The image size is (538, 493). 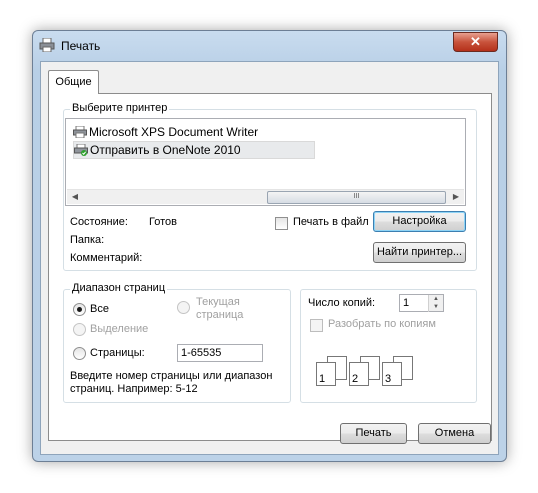 I want to click on list-item-selected: Отправить в OneNote 2010, so click(x=194, y=150).